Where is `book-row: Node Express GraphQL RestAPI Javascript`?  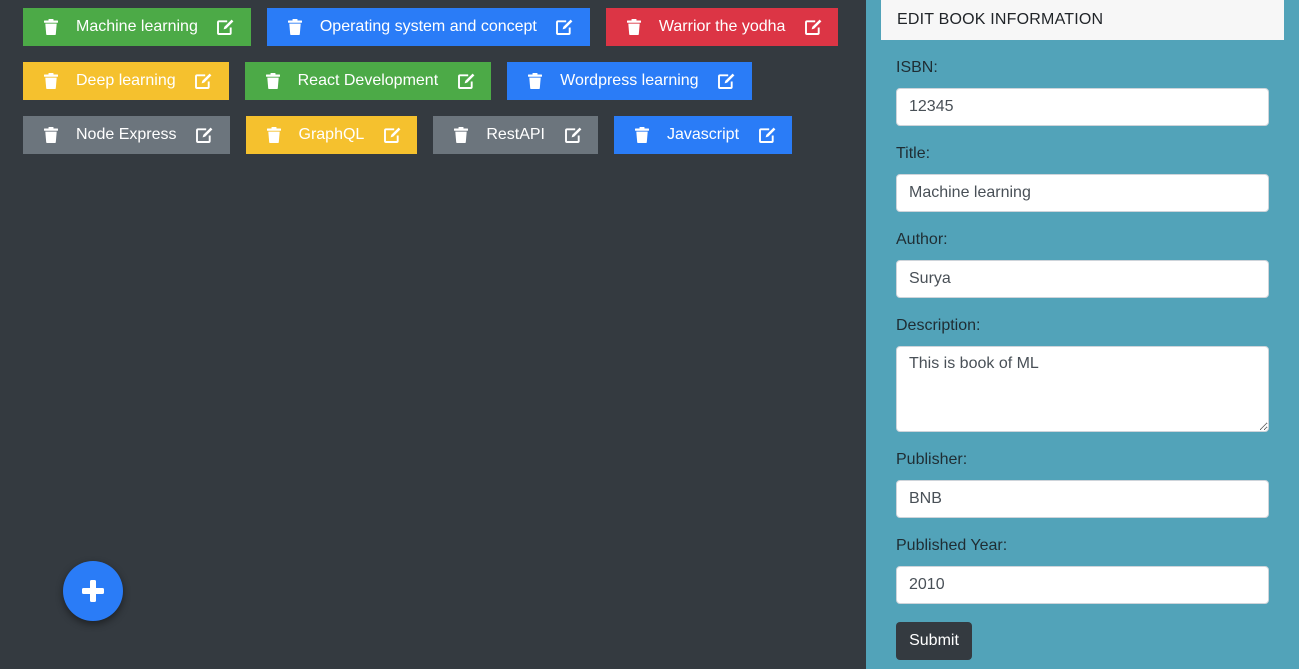 book-row: Node Express GraphQL RestAPI Javascript is located at coordinates (438, 135).